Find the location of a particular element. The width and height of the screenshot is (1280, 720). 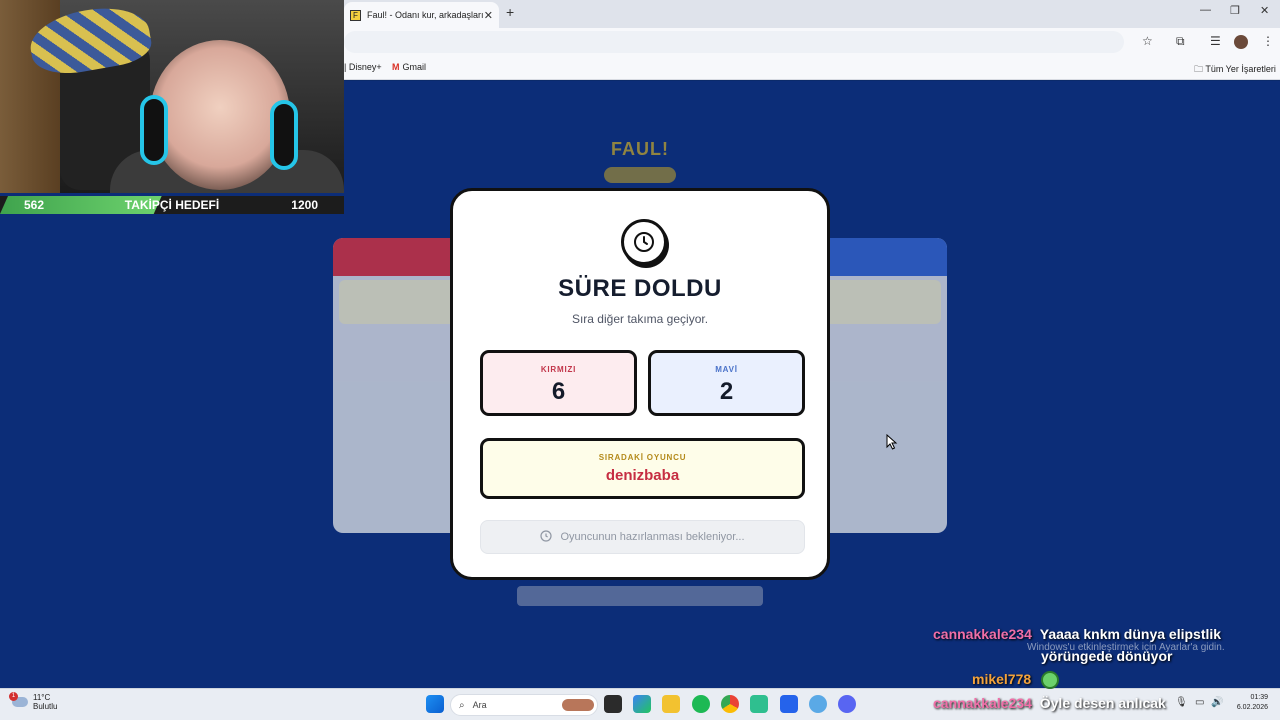

media-control-icon: ☰ is located at coordinates (1215, 41).